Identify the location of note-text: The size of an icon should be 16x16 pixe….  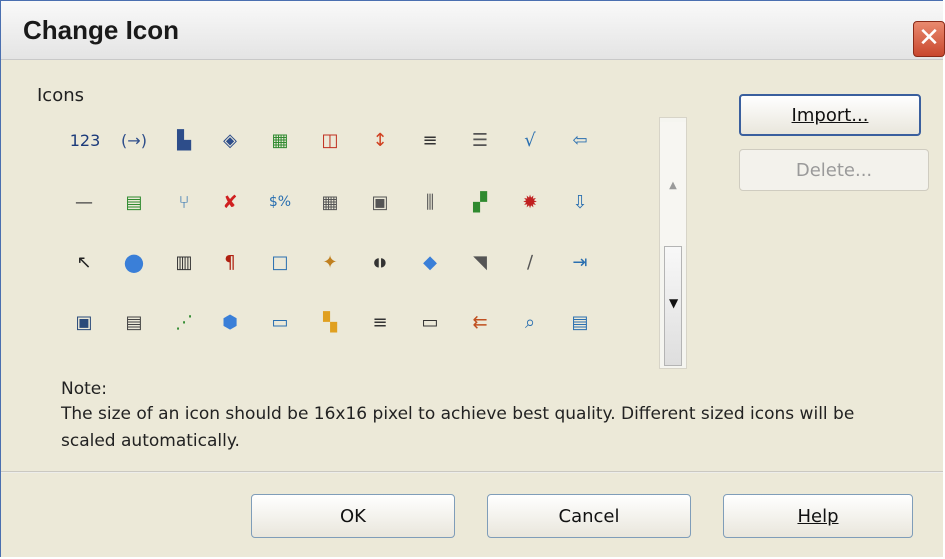
(458, 427).